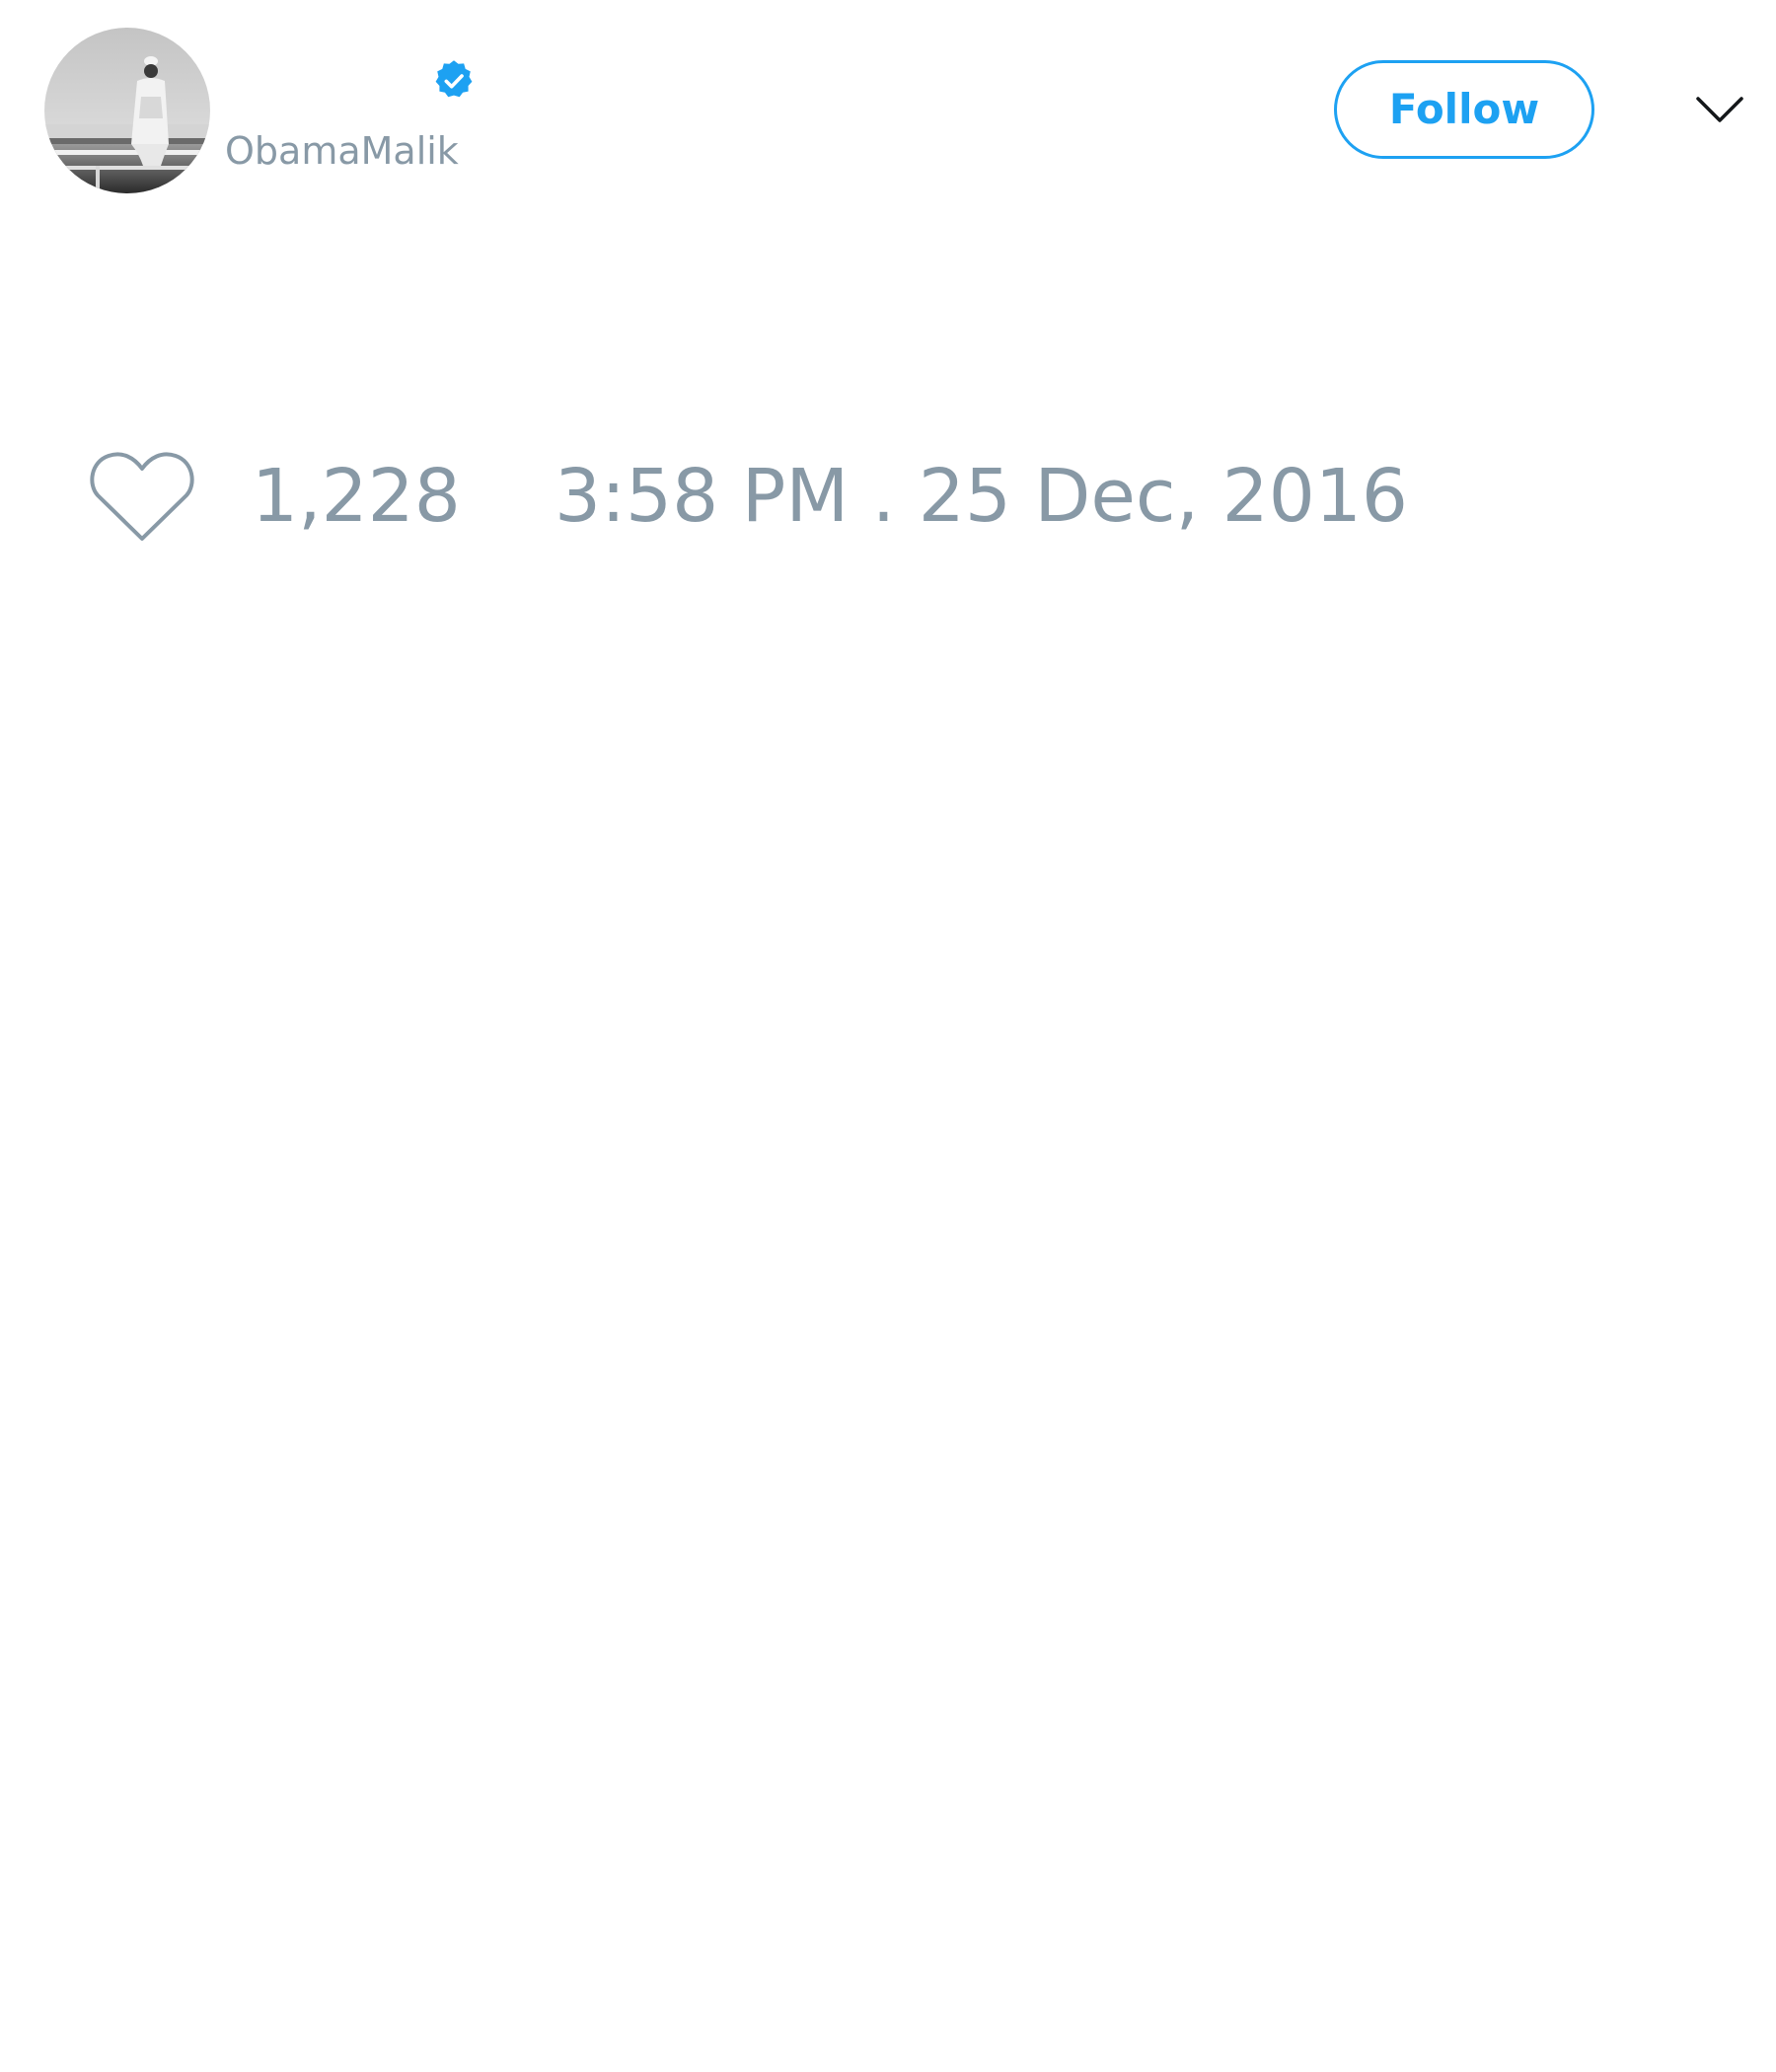  I want to click on profile-photo-icon, so click(127, 111).